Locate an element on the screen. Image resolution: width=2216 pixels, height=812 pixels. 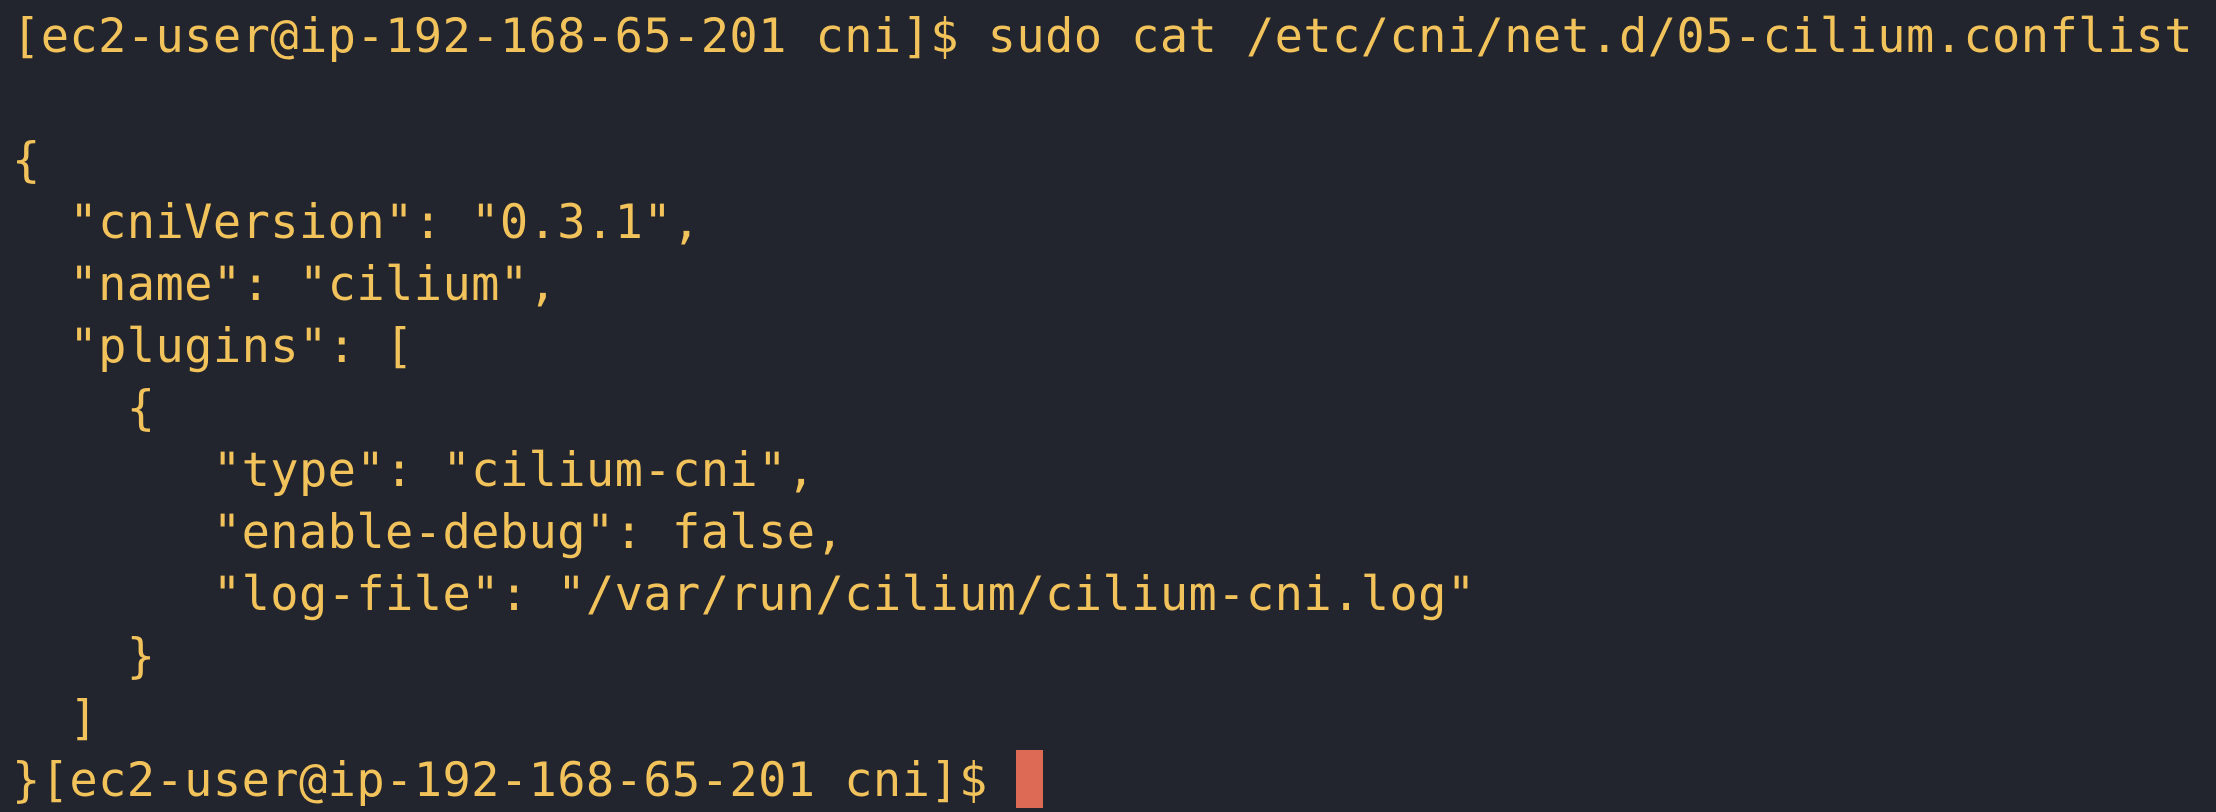
terminal-line-enable-debug: "enable-debug": false, is located at coordinates (428, 532).